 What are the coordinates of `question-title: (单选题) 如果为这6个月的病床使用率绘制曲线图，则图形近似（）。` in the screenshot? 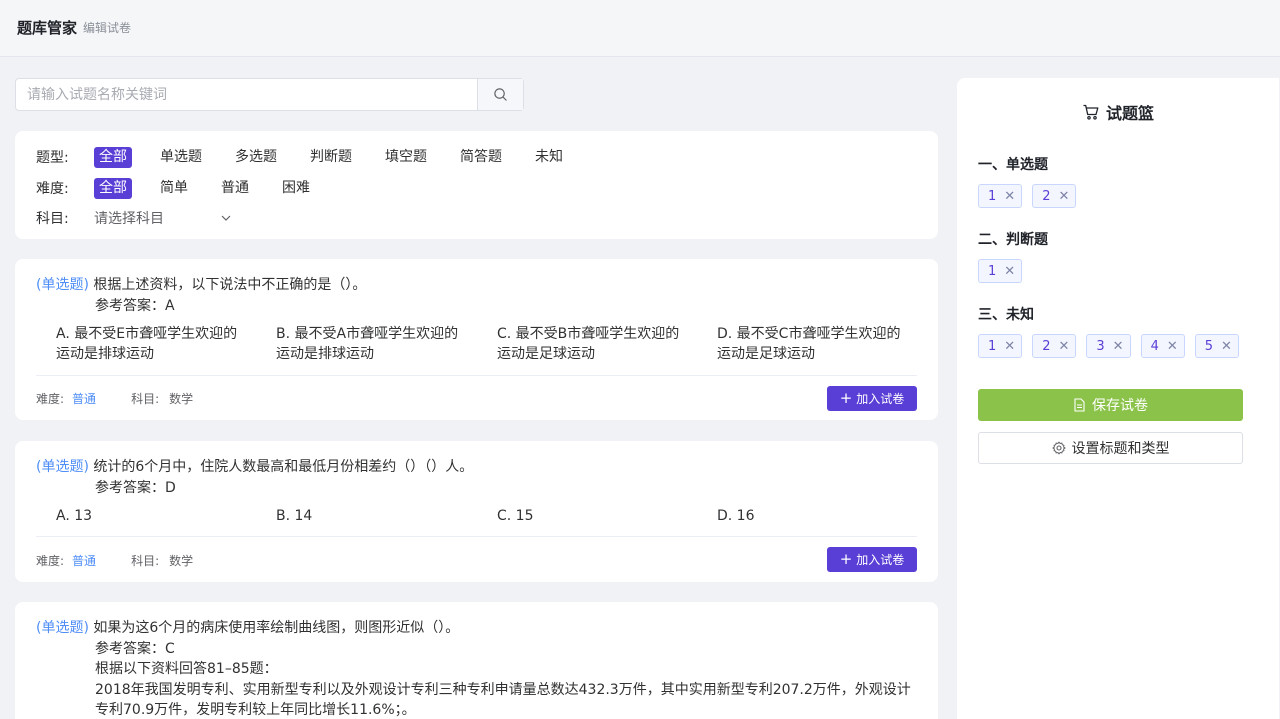 It's located at (247, 627).